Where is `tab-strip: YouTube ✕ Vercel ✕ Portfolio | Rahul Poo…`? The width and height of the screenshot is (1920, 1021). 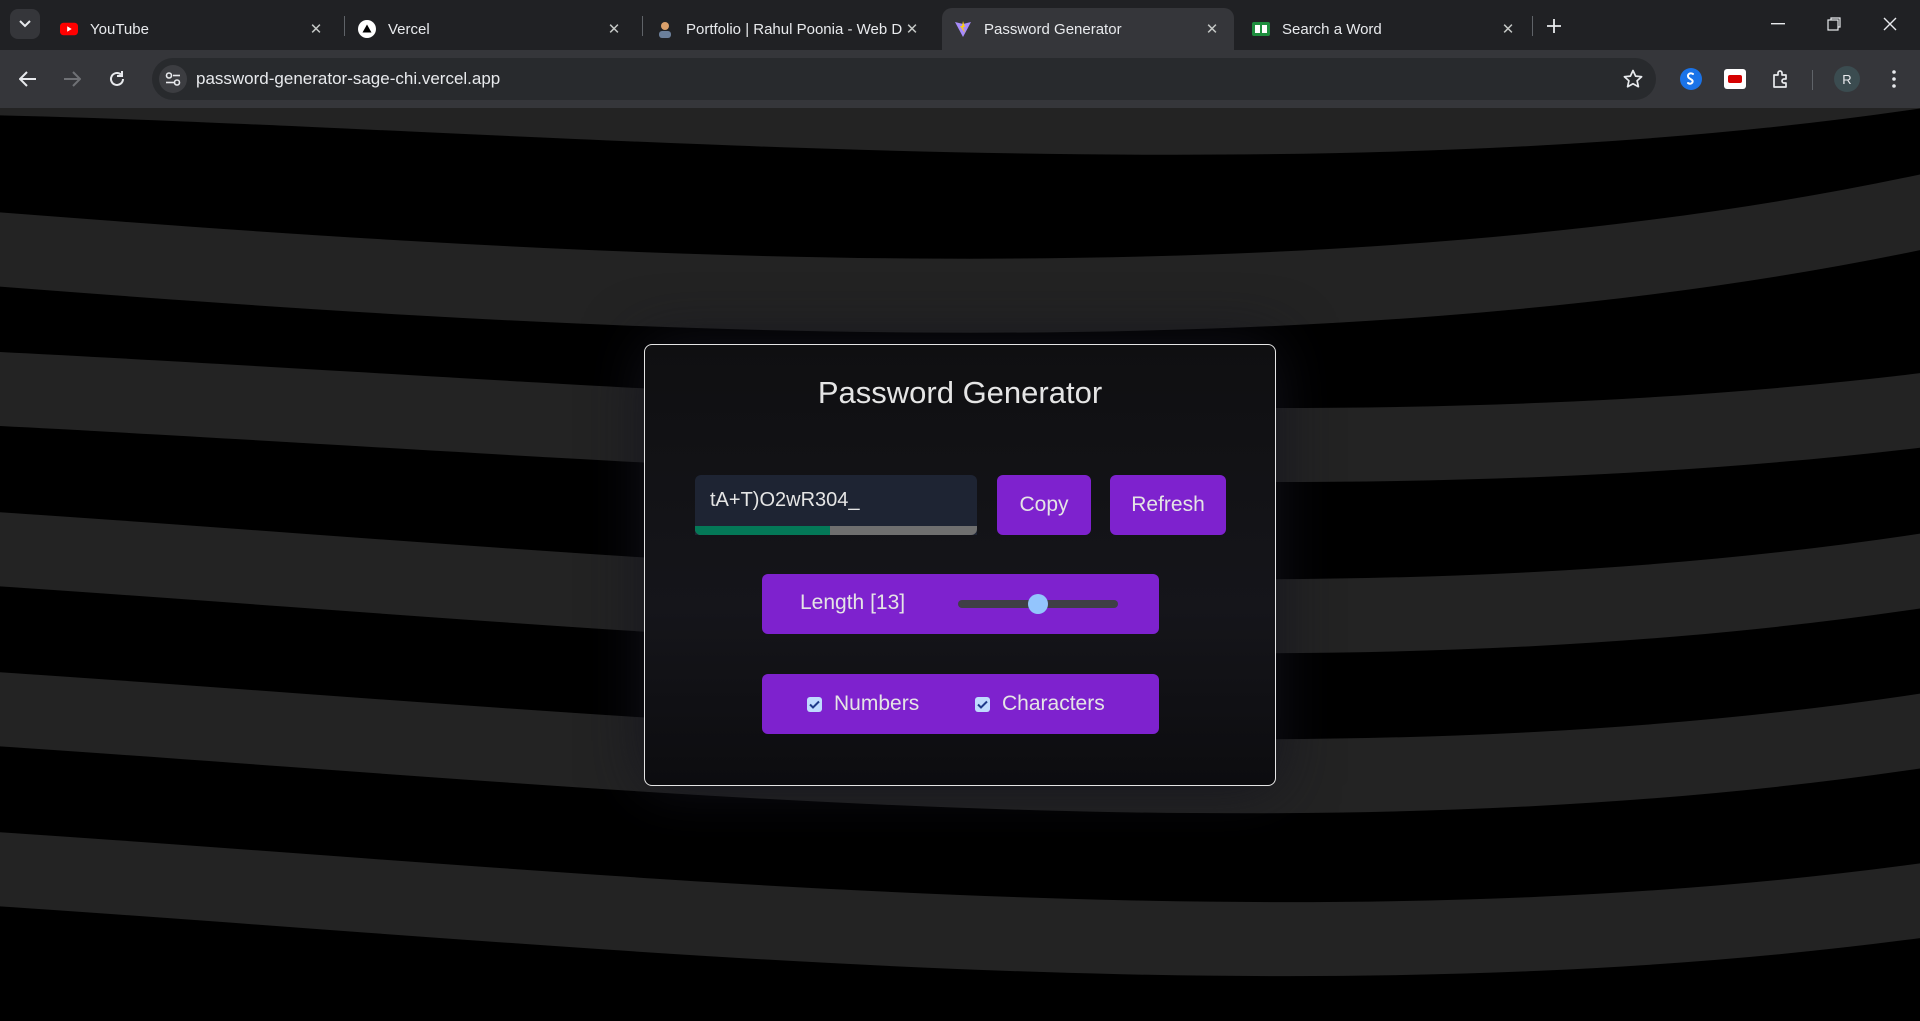 tab-strip: YouTube ✕ Vercel ✕ Portfolio | Rahul Poo… is located at coordinates (960, 25).